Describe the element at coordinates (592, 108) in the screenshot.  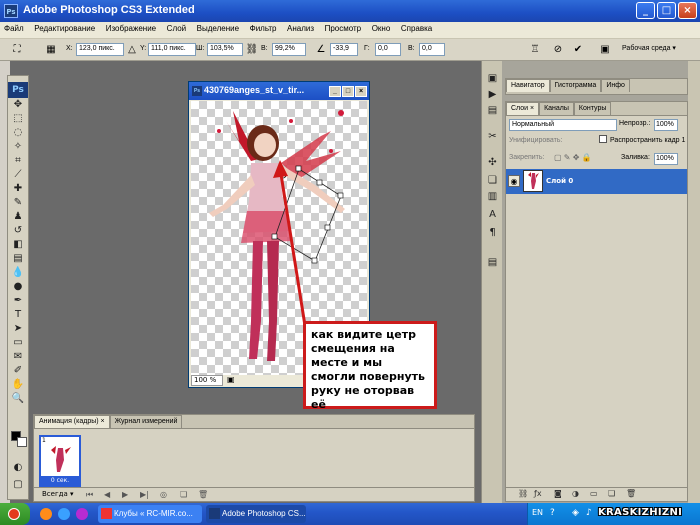
I see `tab-paths: Контуры` at that location.